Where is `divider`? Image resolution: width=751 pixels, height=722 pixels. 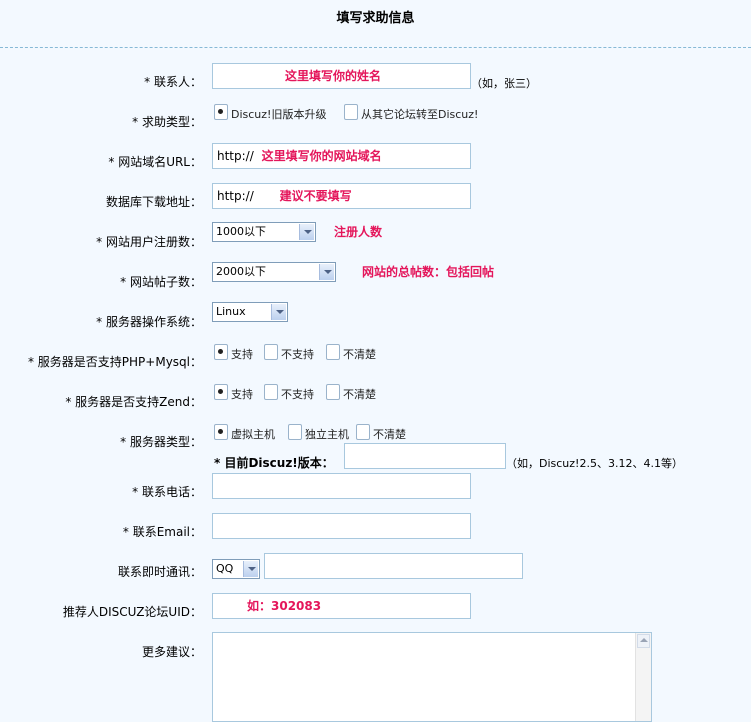
divider is located at coordinates (375, 47).